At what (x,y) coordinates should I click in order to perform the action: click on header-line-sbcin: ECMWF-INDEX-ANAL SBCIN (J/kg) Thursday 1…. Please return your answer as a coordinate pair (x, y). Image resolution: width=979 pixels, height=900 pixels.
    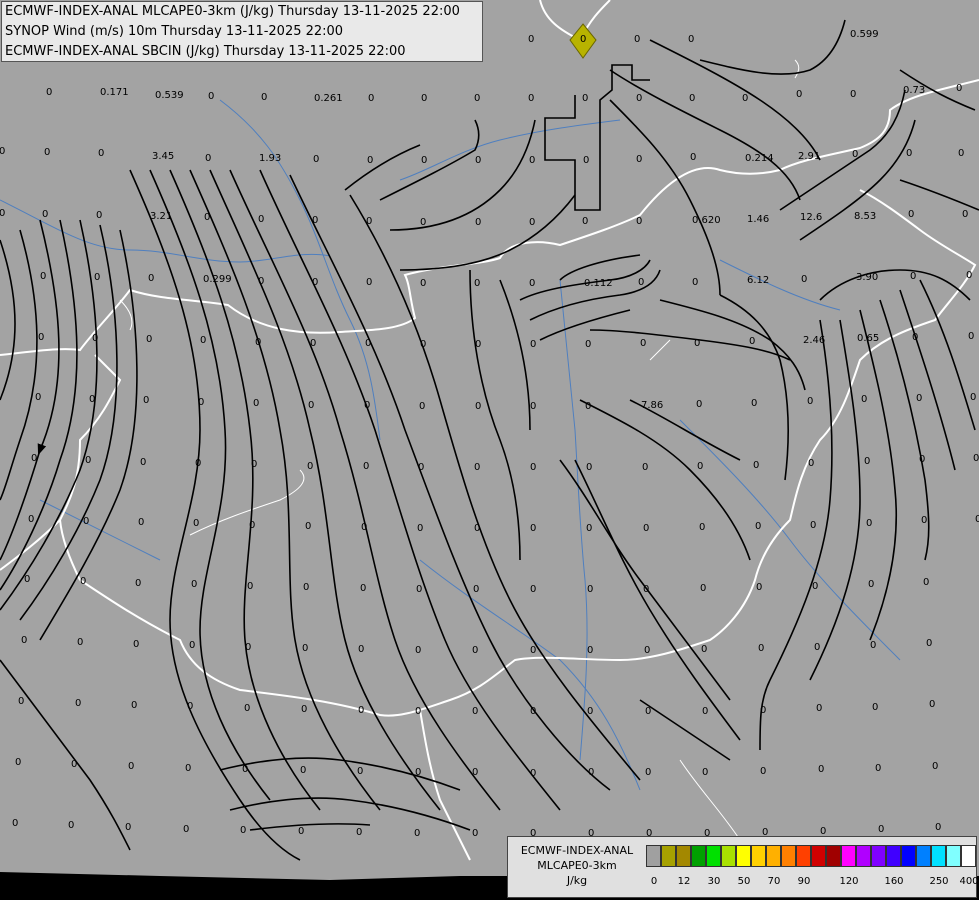
    Looking at the image, I should click on (205, 51).